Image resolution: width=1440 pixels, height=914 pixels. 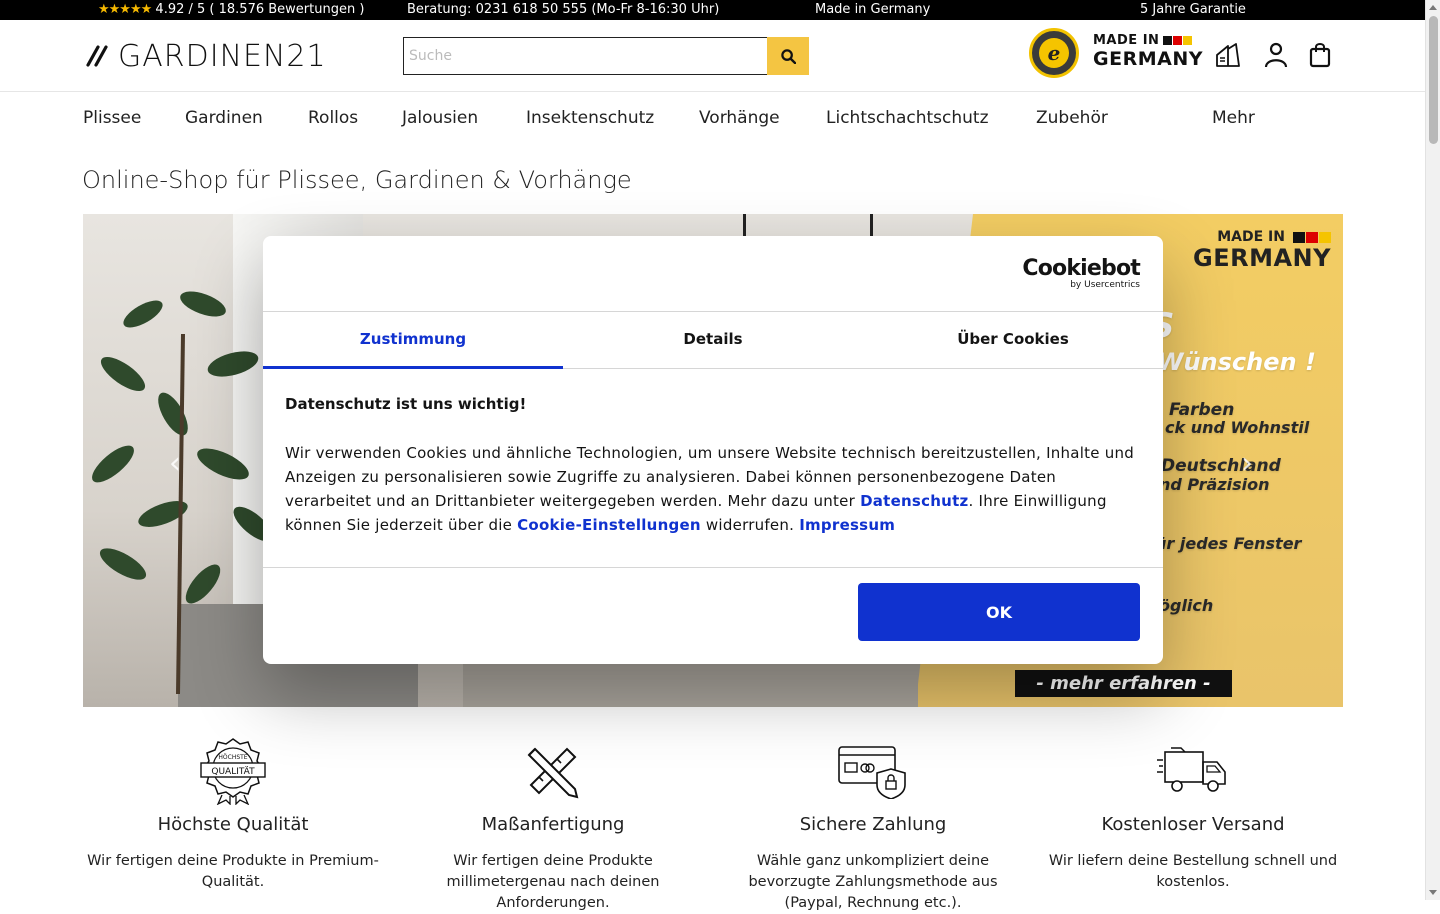 I want to click on cookie-dialog-header: Cookiebot by Usercentrics, so click(x=713, y=274).